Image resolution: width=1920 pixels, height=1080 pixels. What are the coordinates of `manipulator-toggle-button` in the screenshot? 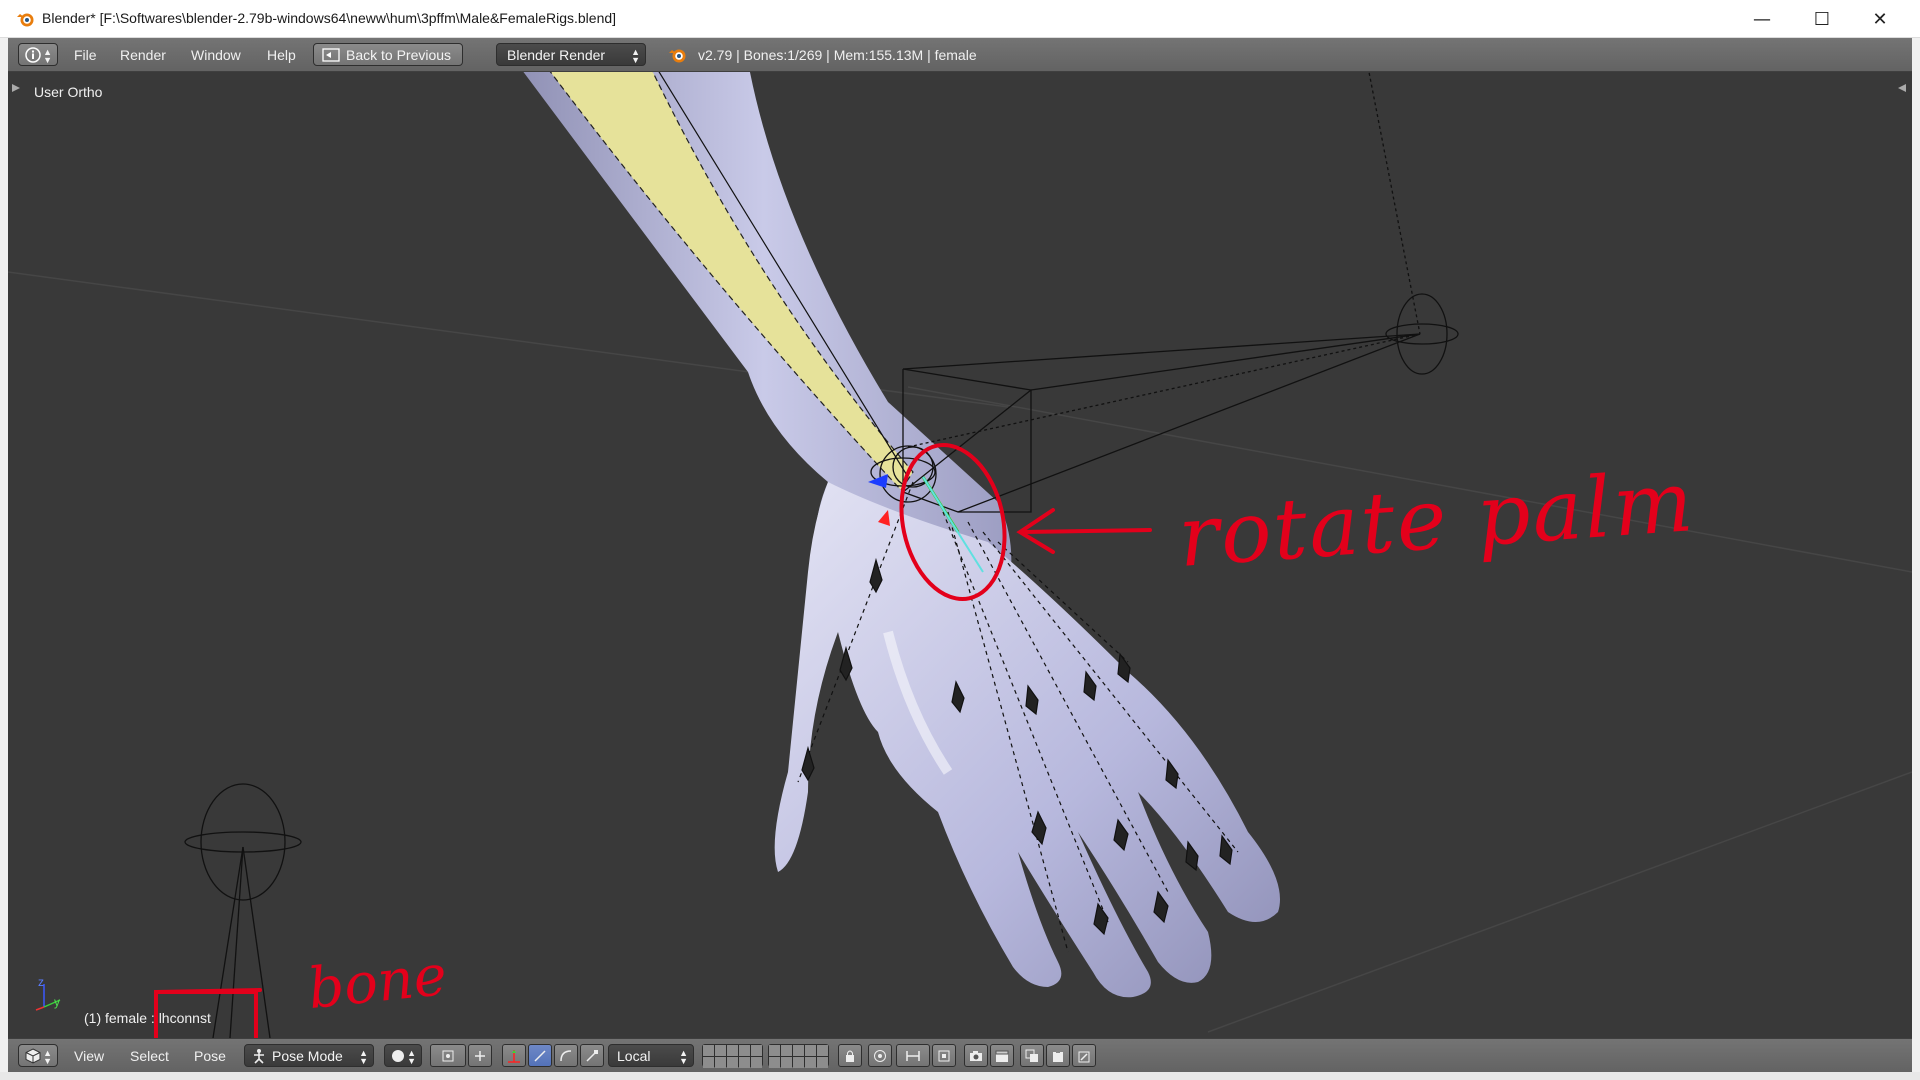 It's located at (480, 1055).